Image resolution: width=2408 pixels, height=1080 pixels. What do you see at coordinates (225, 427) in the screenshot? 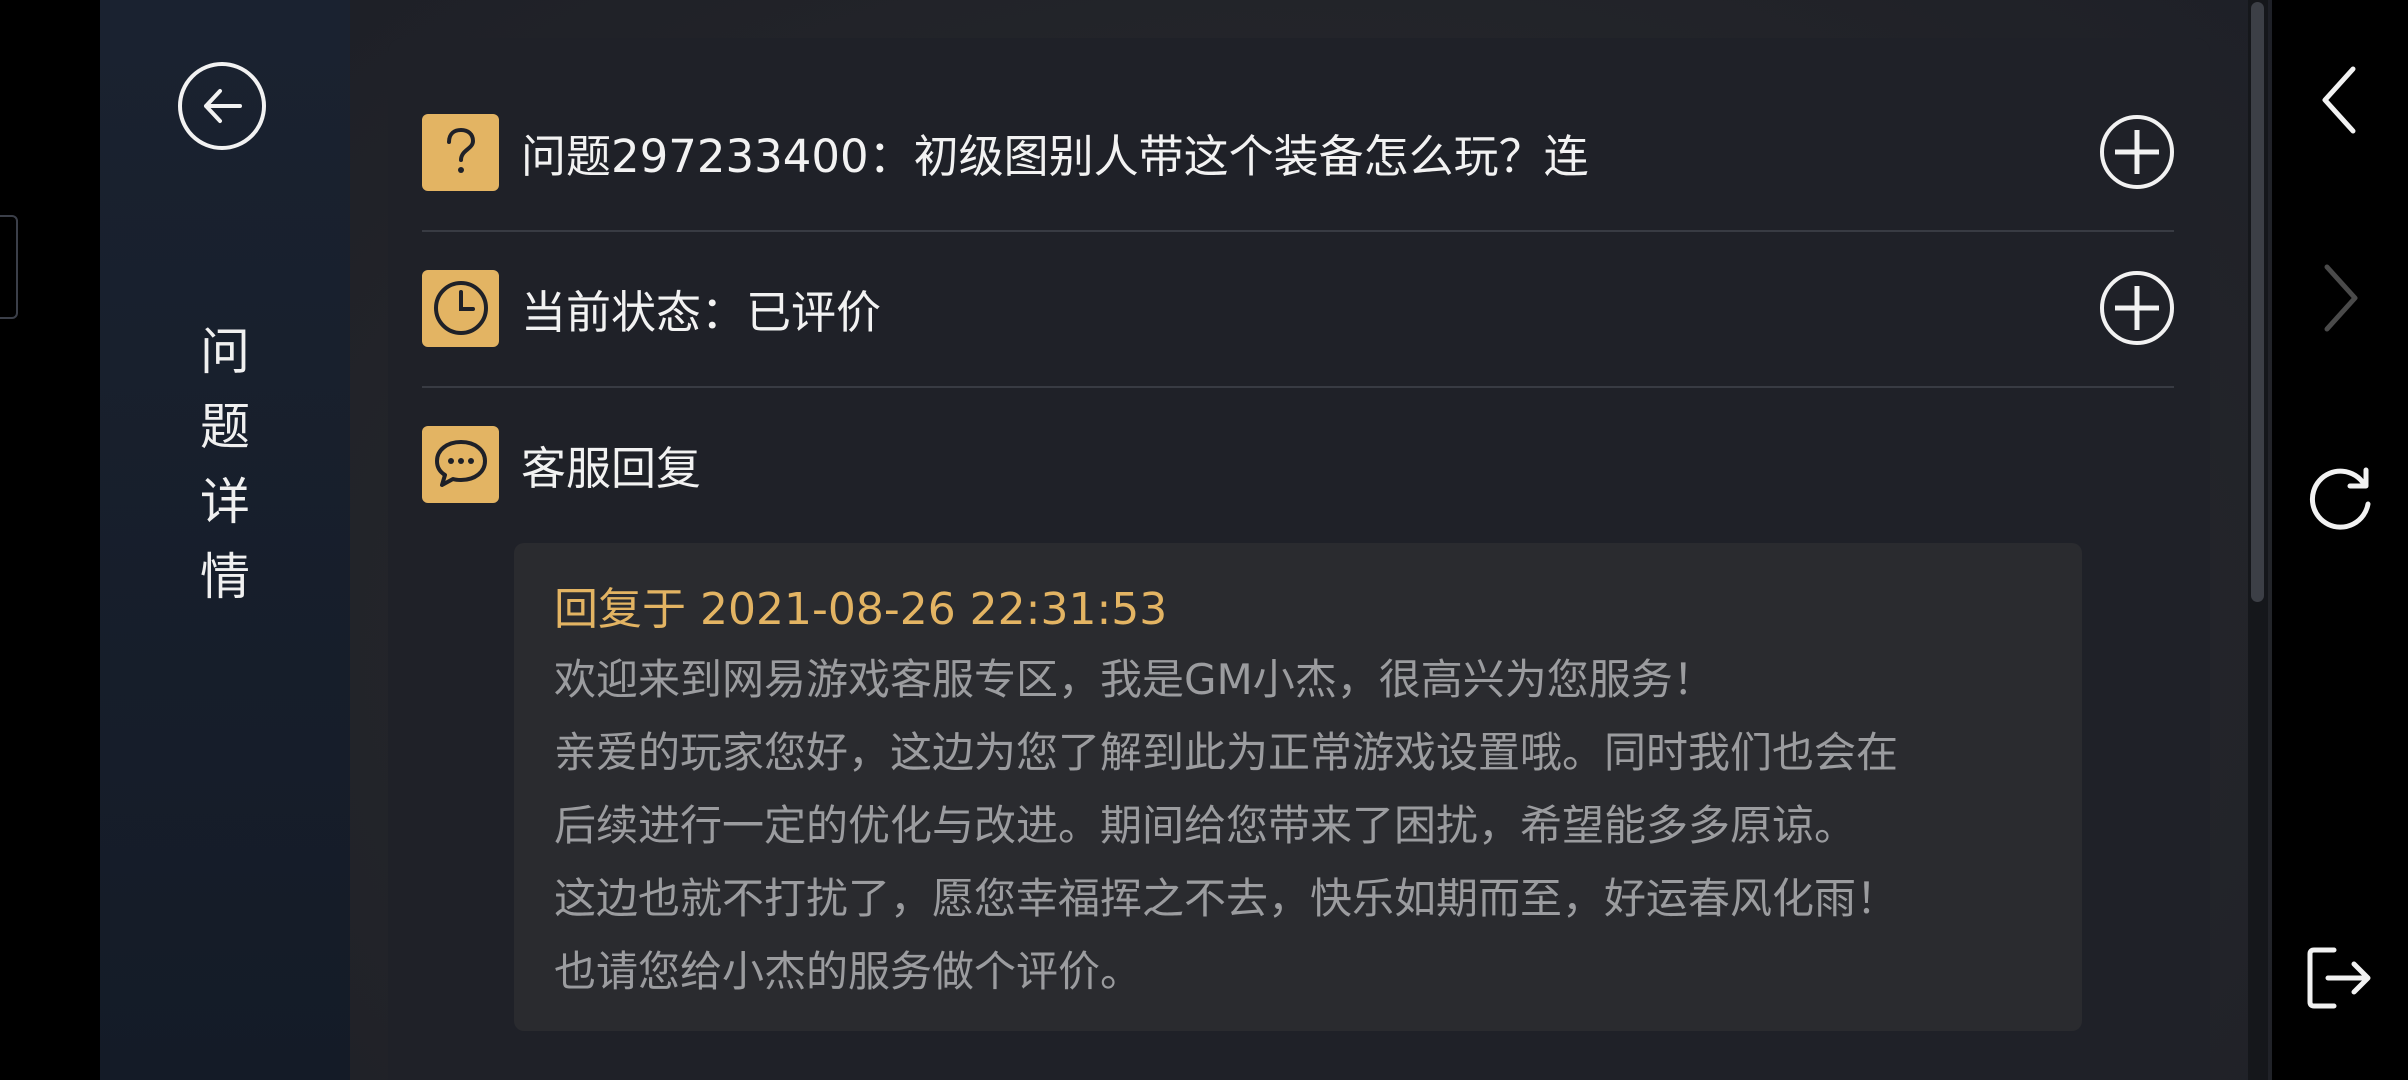
I see `page-title-char: 题` at bounding box center [225, 427].